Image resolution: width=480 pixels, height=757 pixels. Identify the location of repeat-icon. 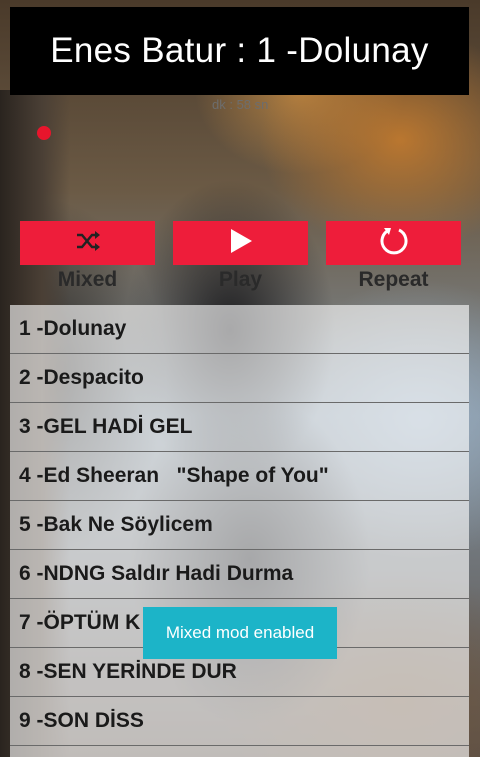
(394, 243).